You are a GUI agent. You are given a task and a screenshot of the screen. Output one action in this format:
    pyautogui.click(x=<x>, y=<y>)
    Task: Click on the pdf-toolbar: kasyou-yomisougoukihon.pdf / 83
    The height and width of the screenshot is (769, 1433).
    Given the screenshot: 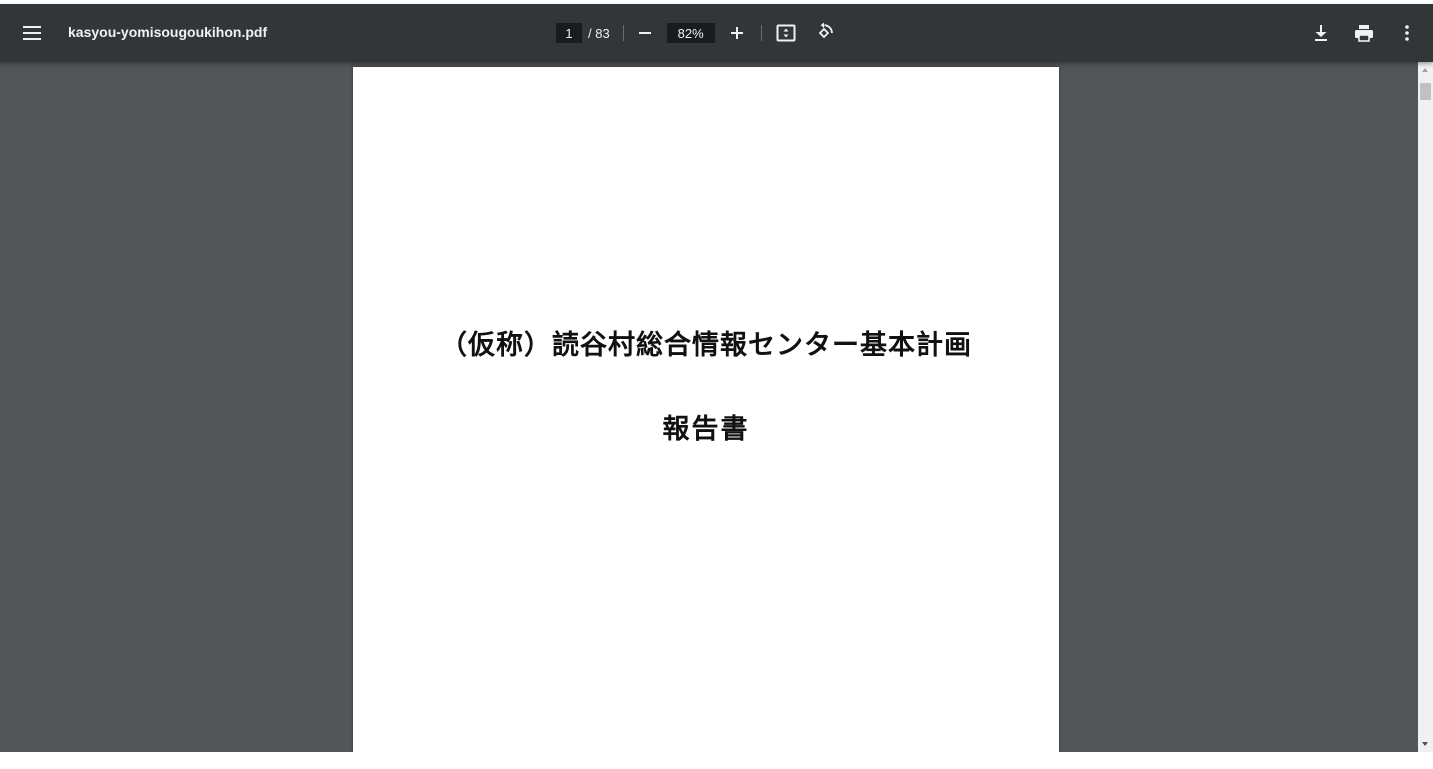 What is the action you would take?
    pyautogui.click(x=716, y=33)
    